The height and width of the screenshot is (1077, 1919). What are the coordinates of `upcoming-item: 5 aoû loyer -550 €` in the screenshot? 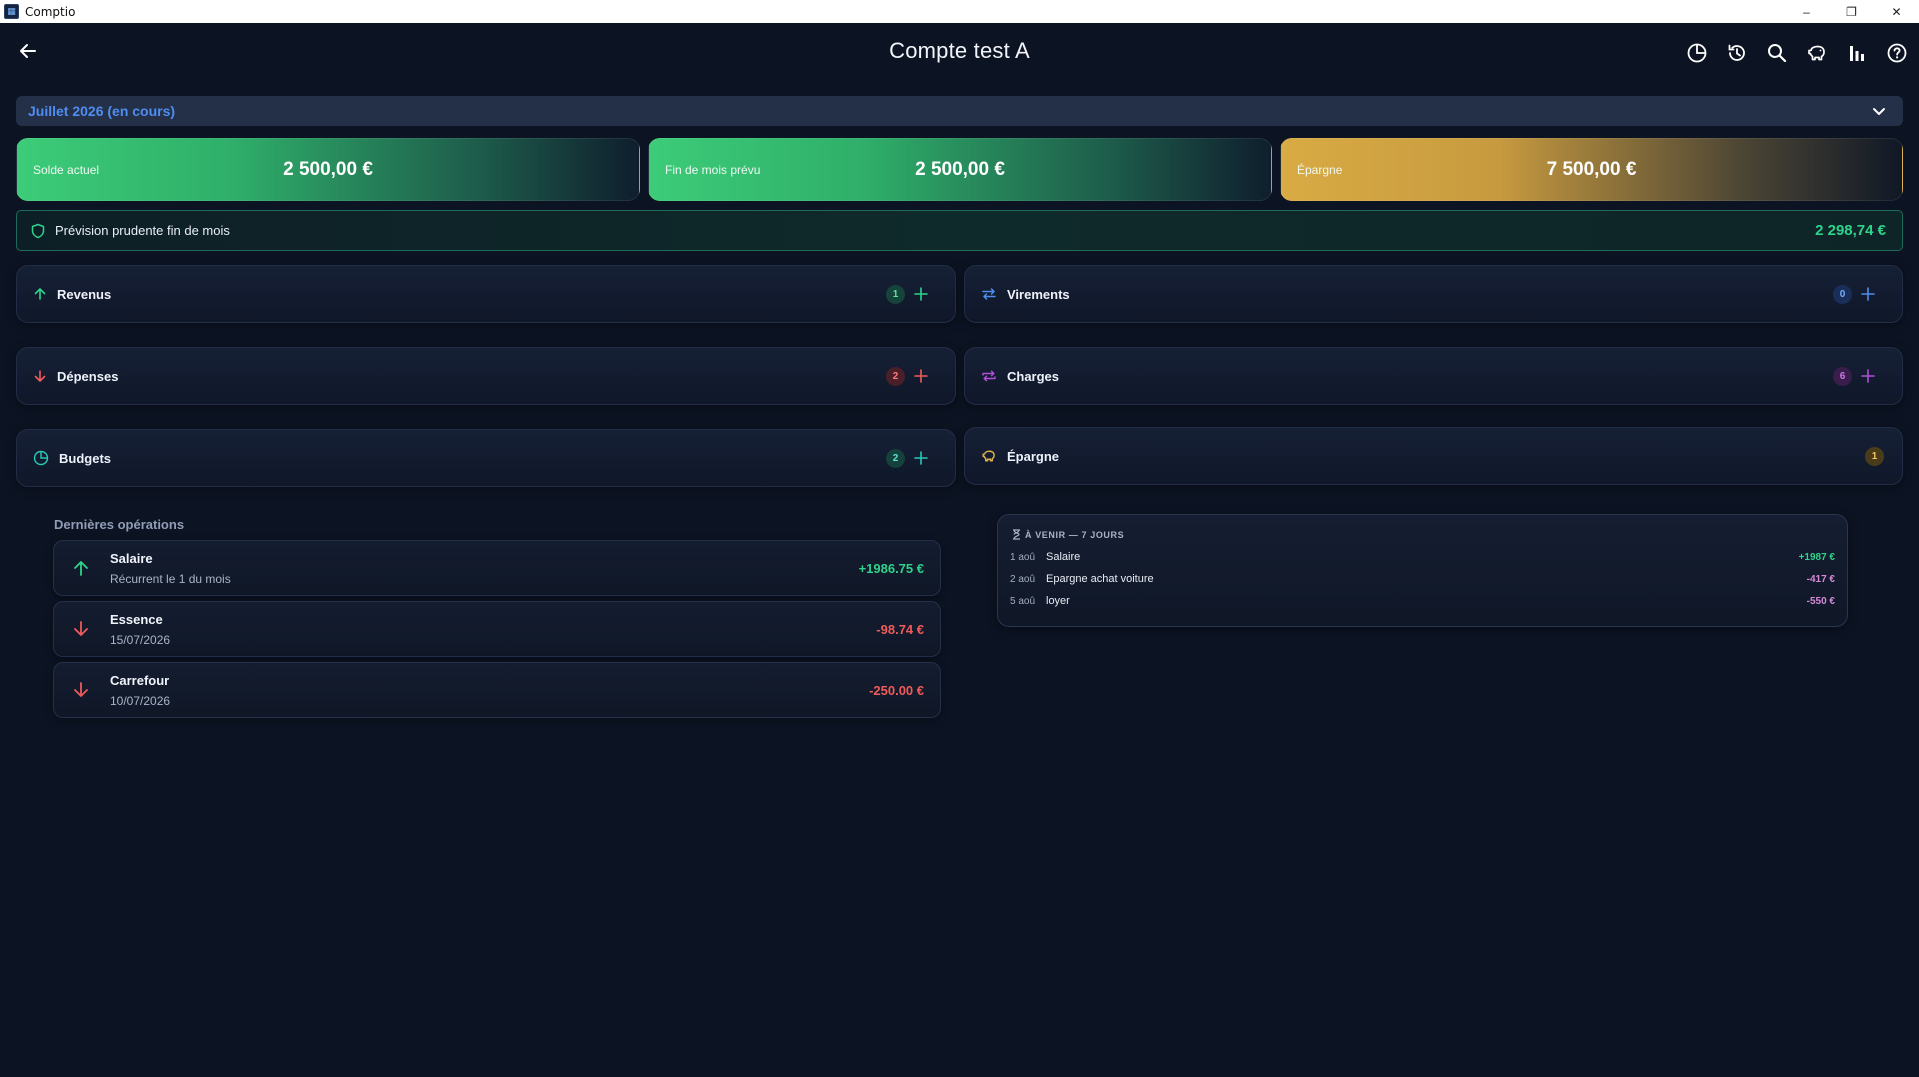 It's located at (1422, 601).